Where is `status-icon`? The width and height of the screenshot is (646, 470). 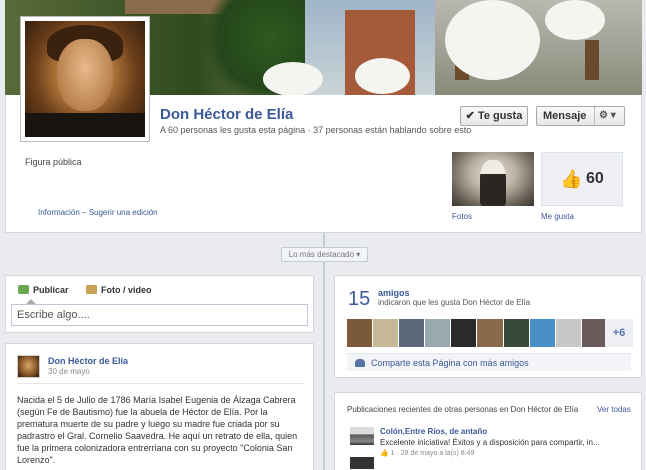
status-icon is located at coordinates (23, 289).